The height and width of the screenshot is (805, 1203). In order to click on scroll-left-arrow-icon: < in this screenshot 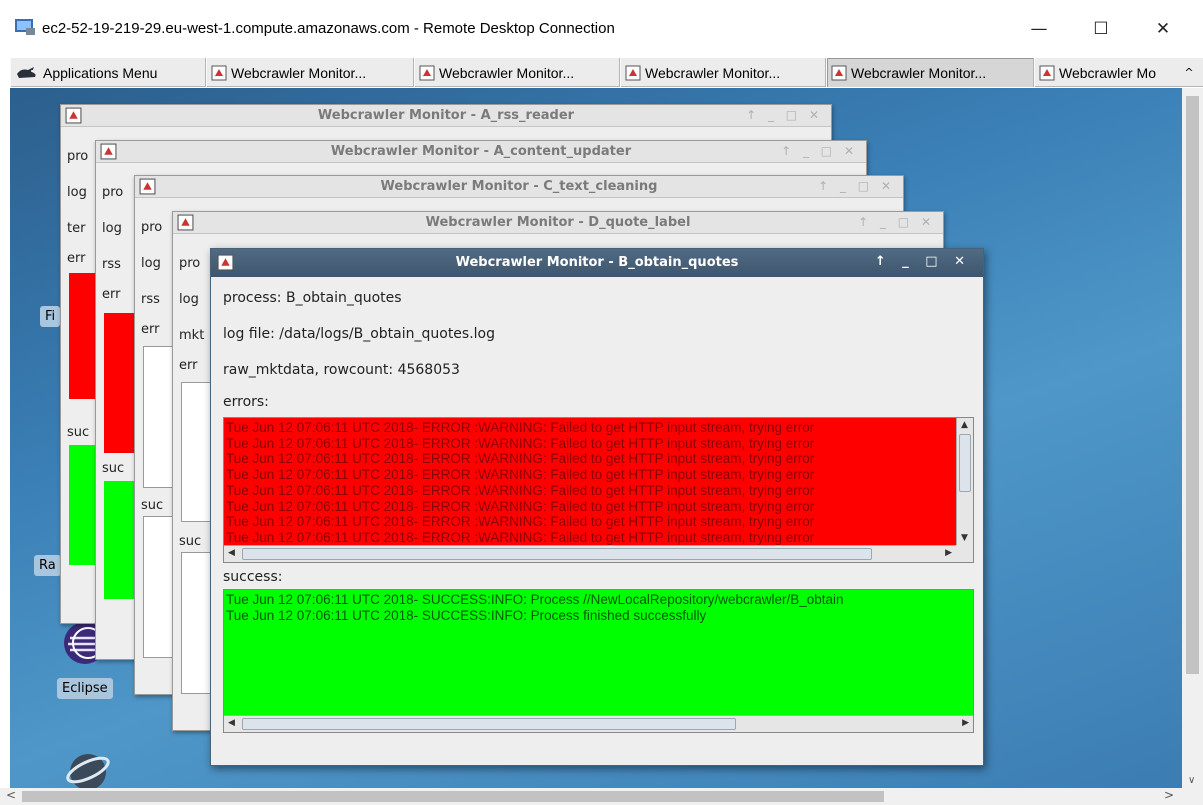, I will do `click(11, 795)`.